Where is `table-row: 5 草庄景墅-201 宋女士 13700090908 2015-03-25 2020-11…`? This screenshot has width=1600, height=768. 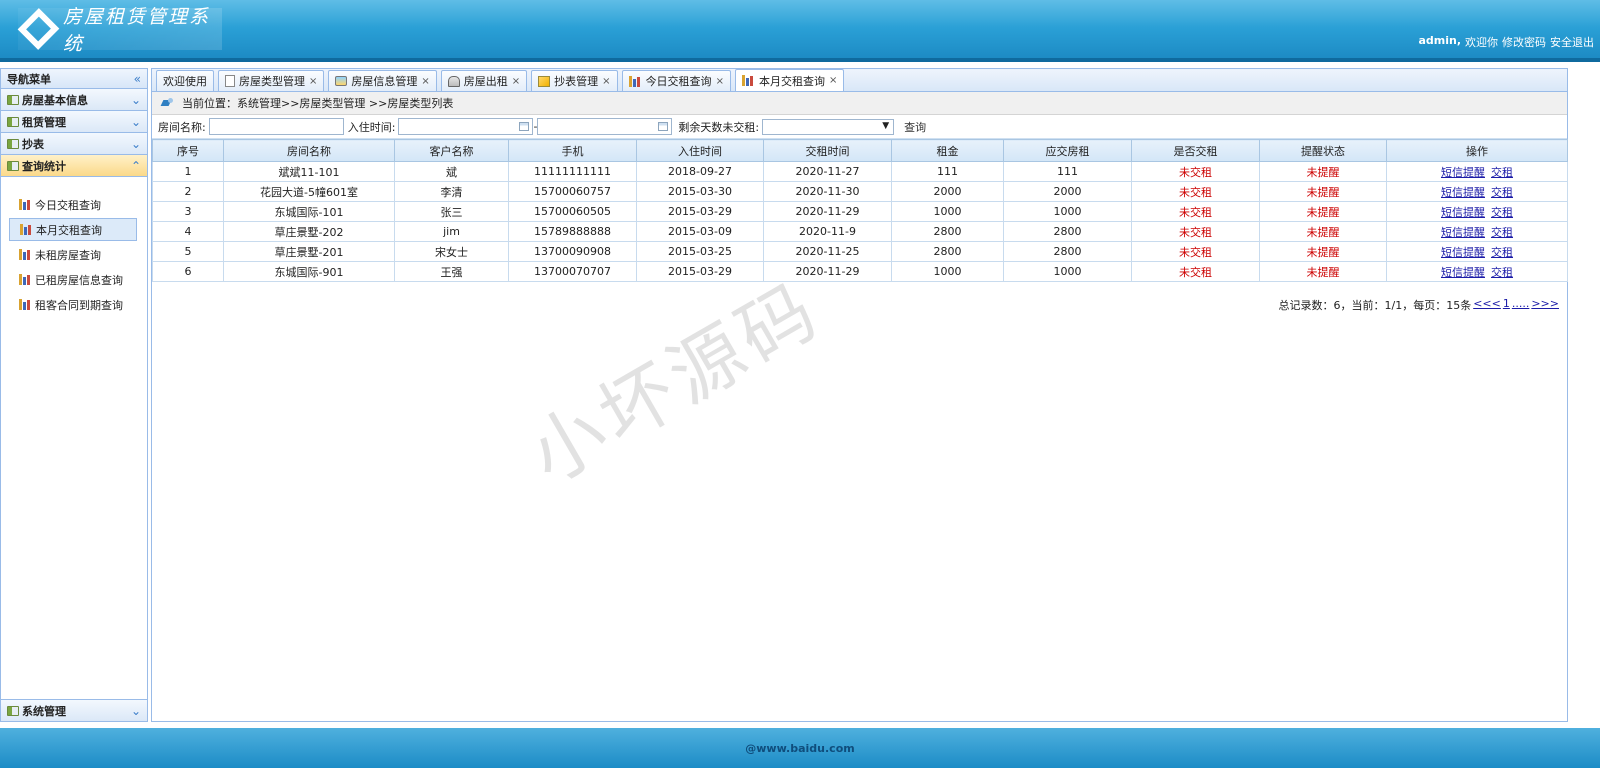
table-row: 5 草庄景墅-201 宋女士 13700090908 2015-03-25 2020-11… is located at coordinates (860, 251).